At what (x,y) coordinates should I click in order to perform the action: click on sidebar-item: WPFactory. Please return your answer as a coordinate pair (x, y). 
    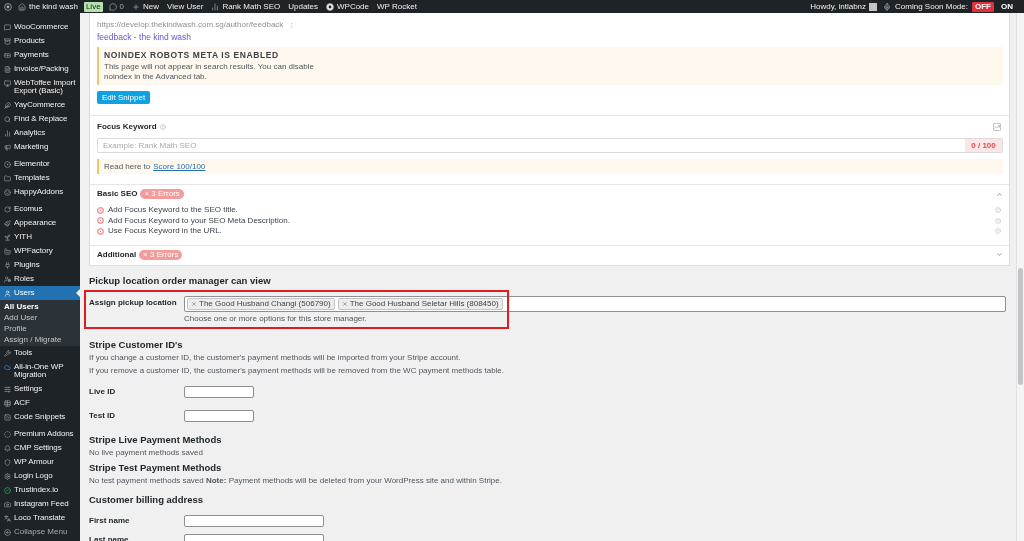
    Looking at the image, I should click on (40, 251).